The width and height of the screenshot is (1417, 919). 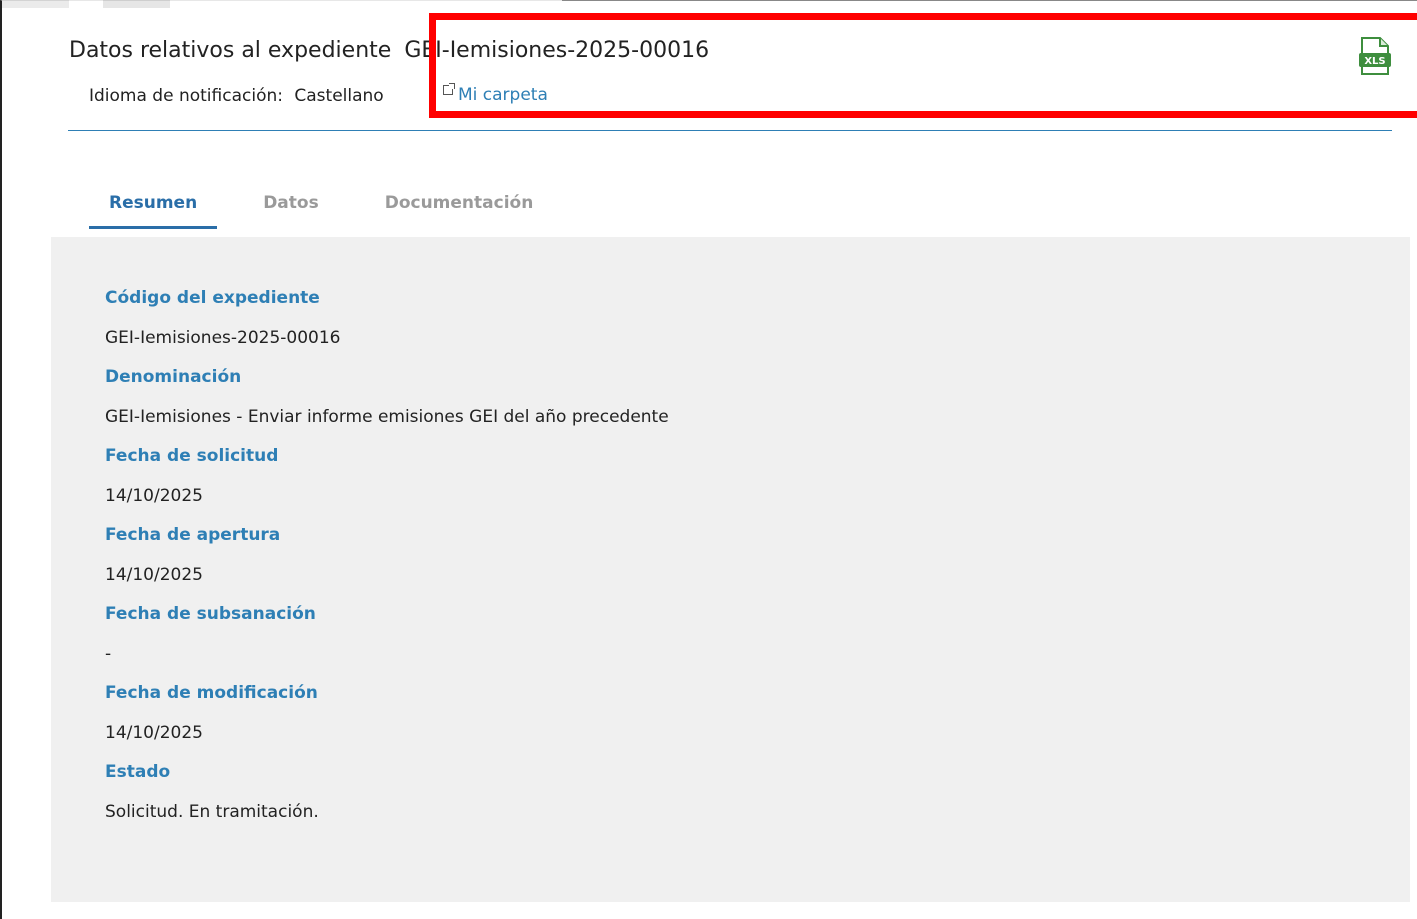 I want to click on xls-file-icon: XLS, so click(x=1375, y=56).